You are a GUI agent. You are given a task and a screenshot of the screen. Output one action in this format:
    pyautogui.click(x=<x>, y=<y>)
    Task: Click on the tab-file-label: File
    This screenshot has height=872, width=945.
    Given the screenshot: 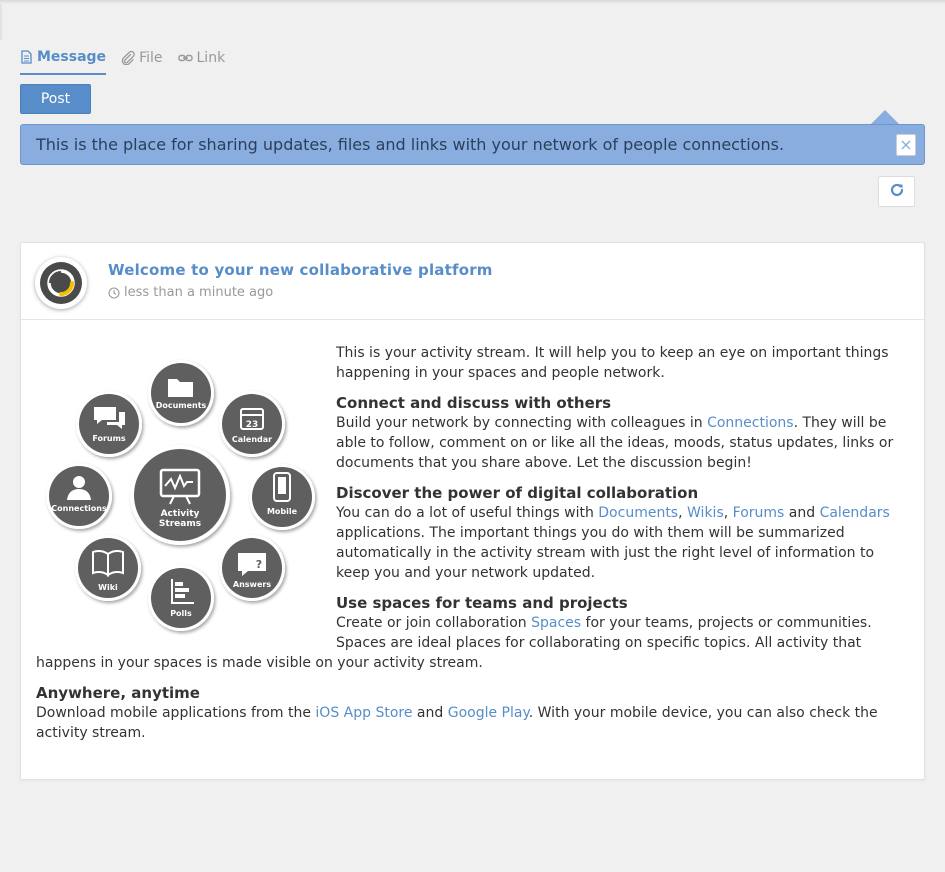 What is the action you would take?
    pyautogui.click(x=151, y=58)
    